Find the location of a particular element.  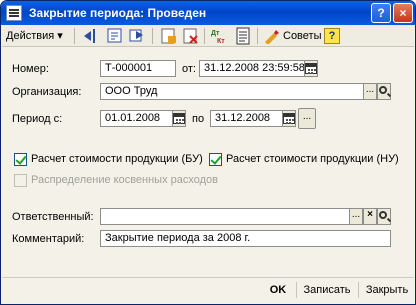

period-to-label: по is located at coordinates (198, 119).